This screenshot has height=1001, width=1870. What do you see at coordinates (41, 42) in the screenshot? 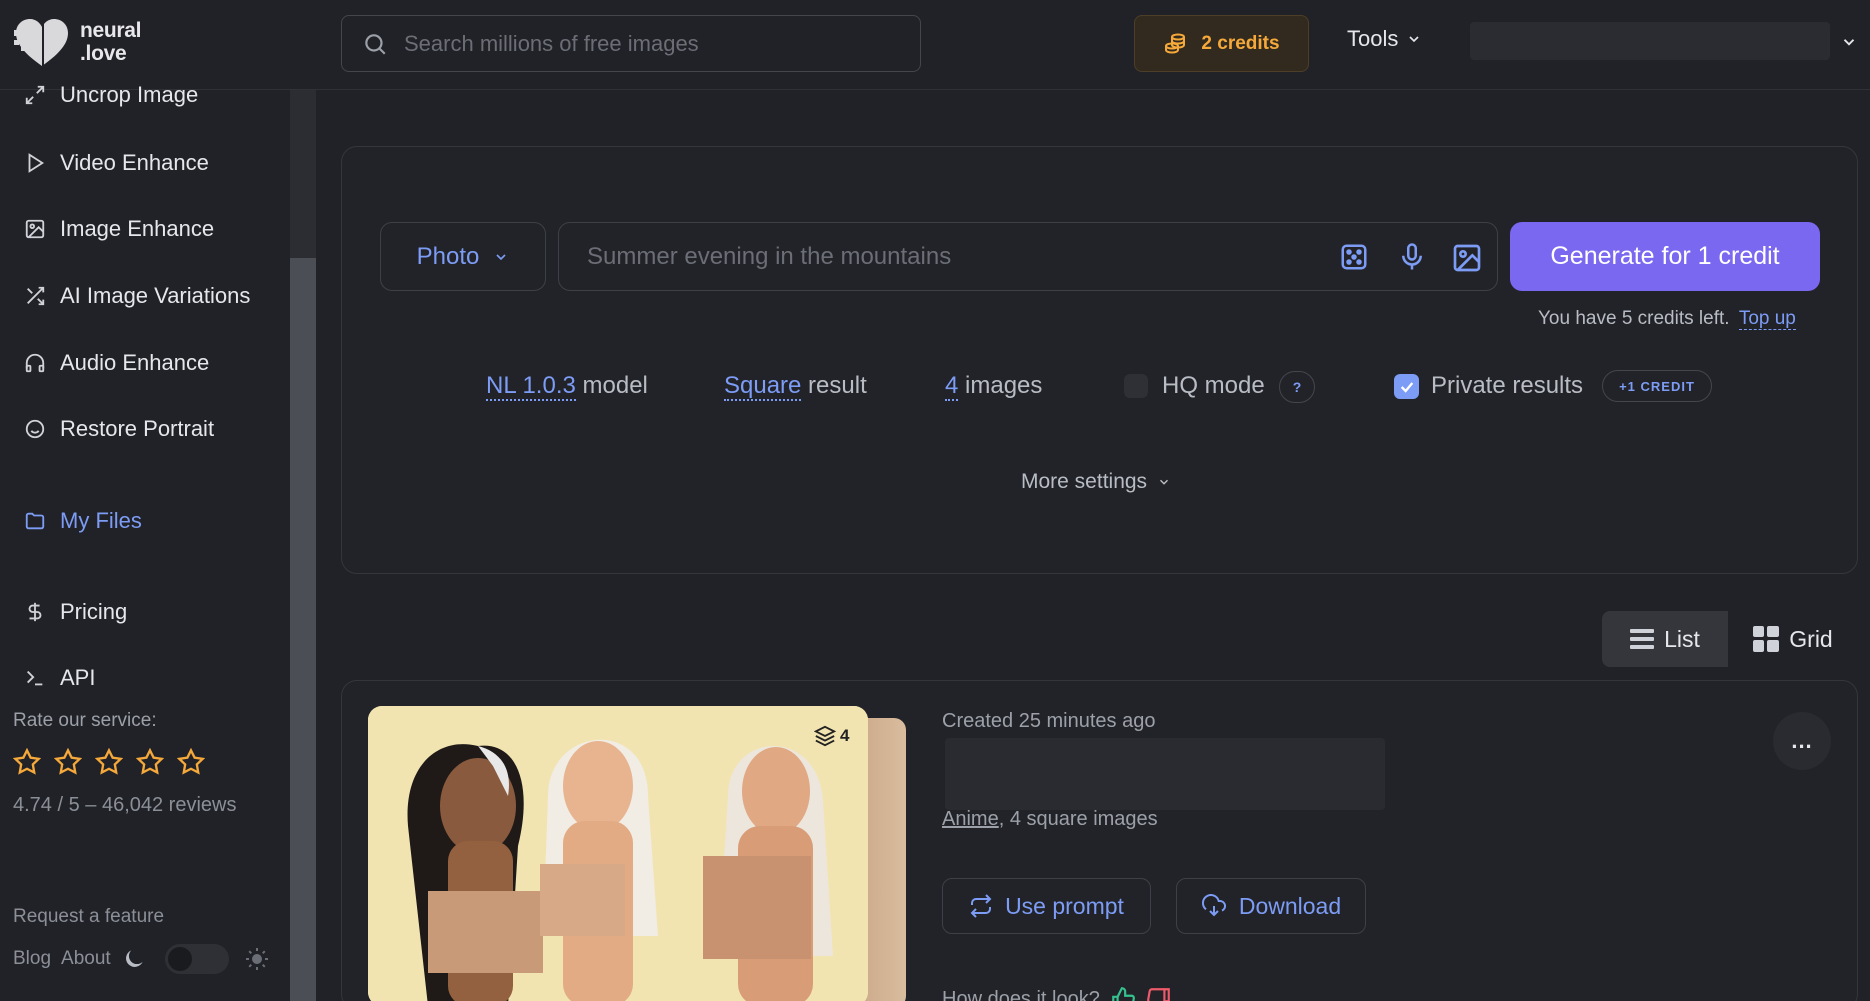
I see `heart-logo-icon` at bounding box center [41, 42].